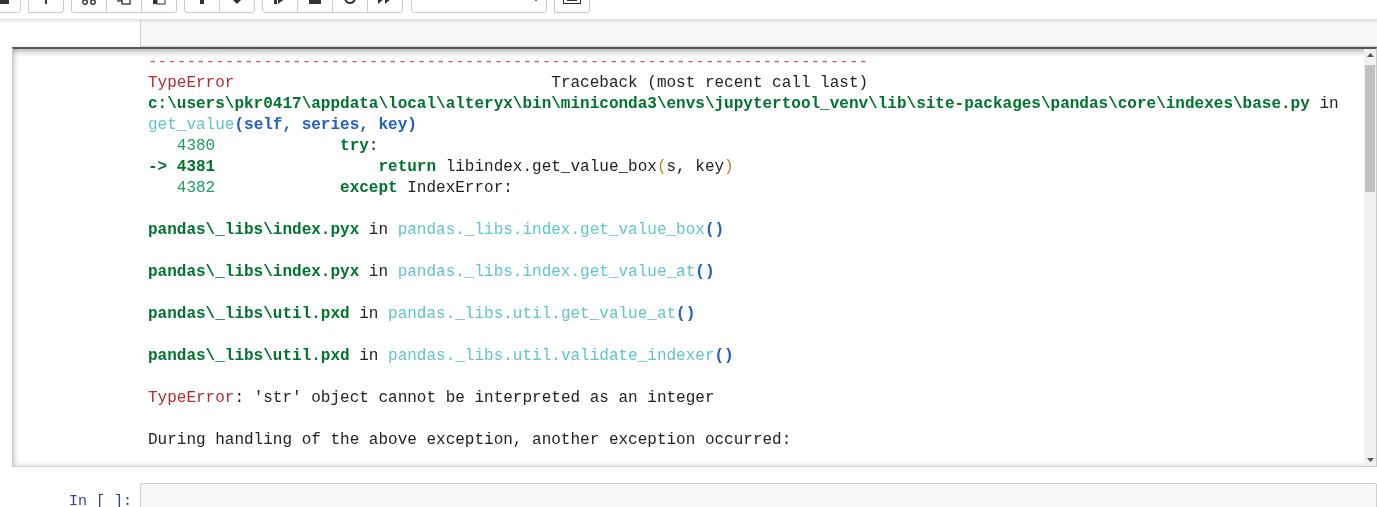  Describe the element at coordinates (509, 62) in the screenshot. I see `traceback-line: ---------------------------------------------------------------------------` at that location.